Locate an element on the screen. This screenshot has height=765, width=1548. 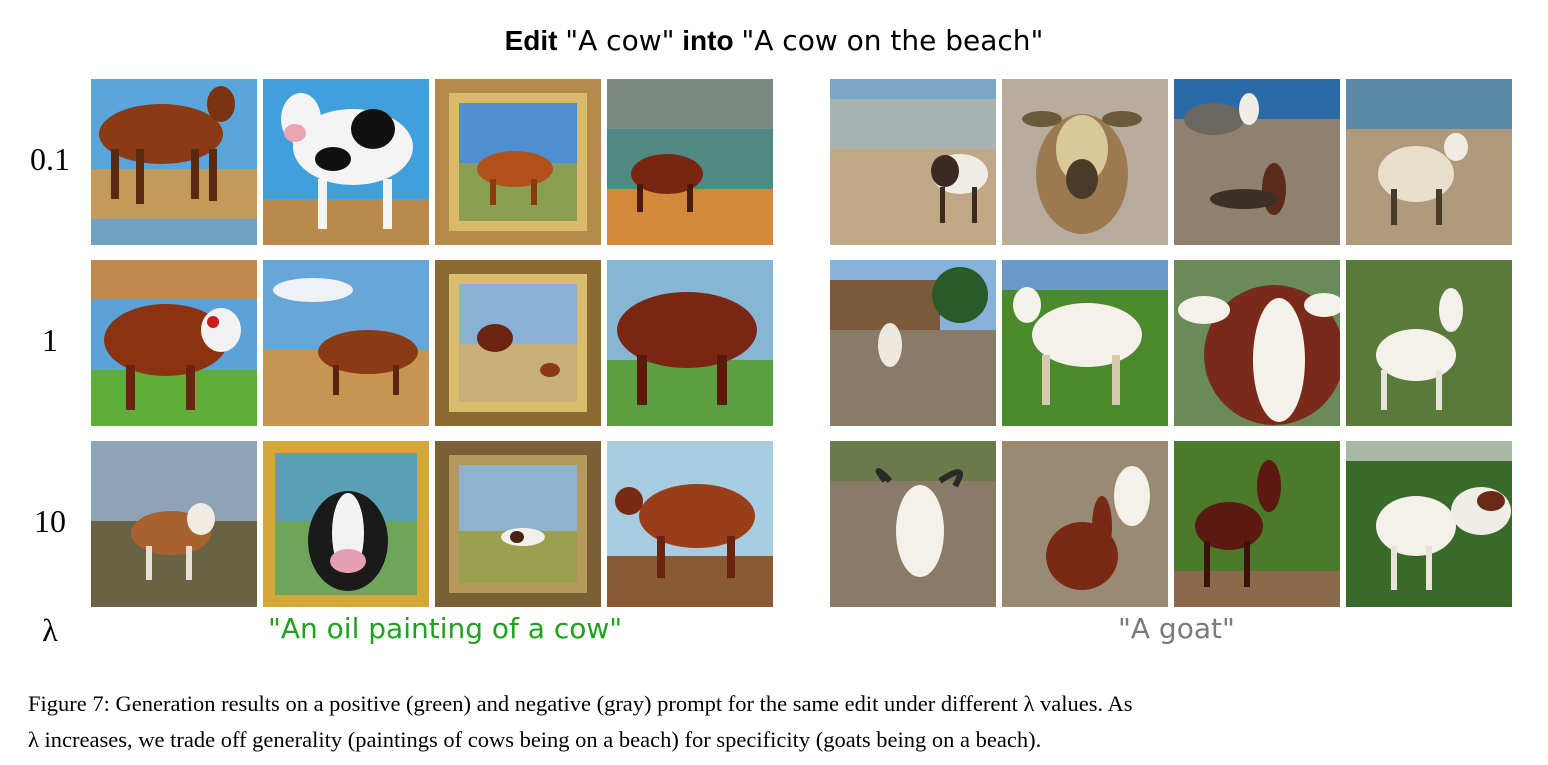
row-label-1: 1 is located at coordinates (50, 340).